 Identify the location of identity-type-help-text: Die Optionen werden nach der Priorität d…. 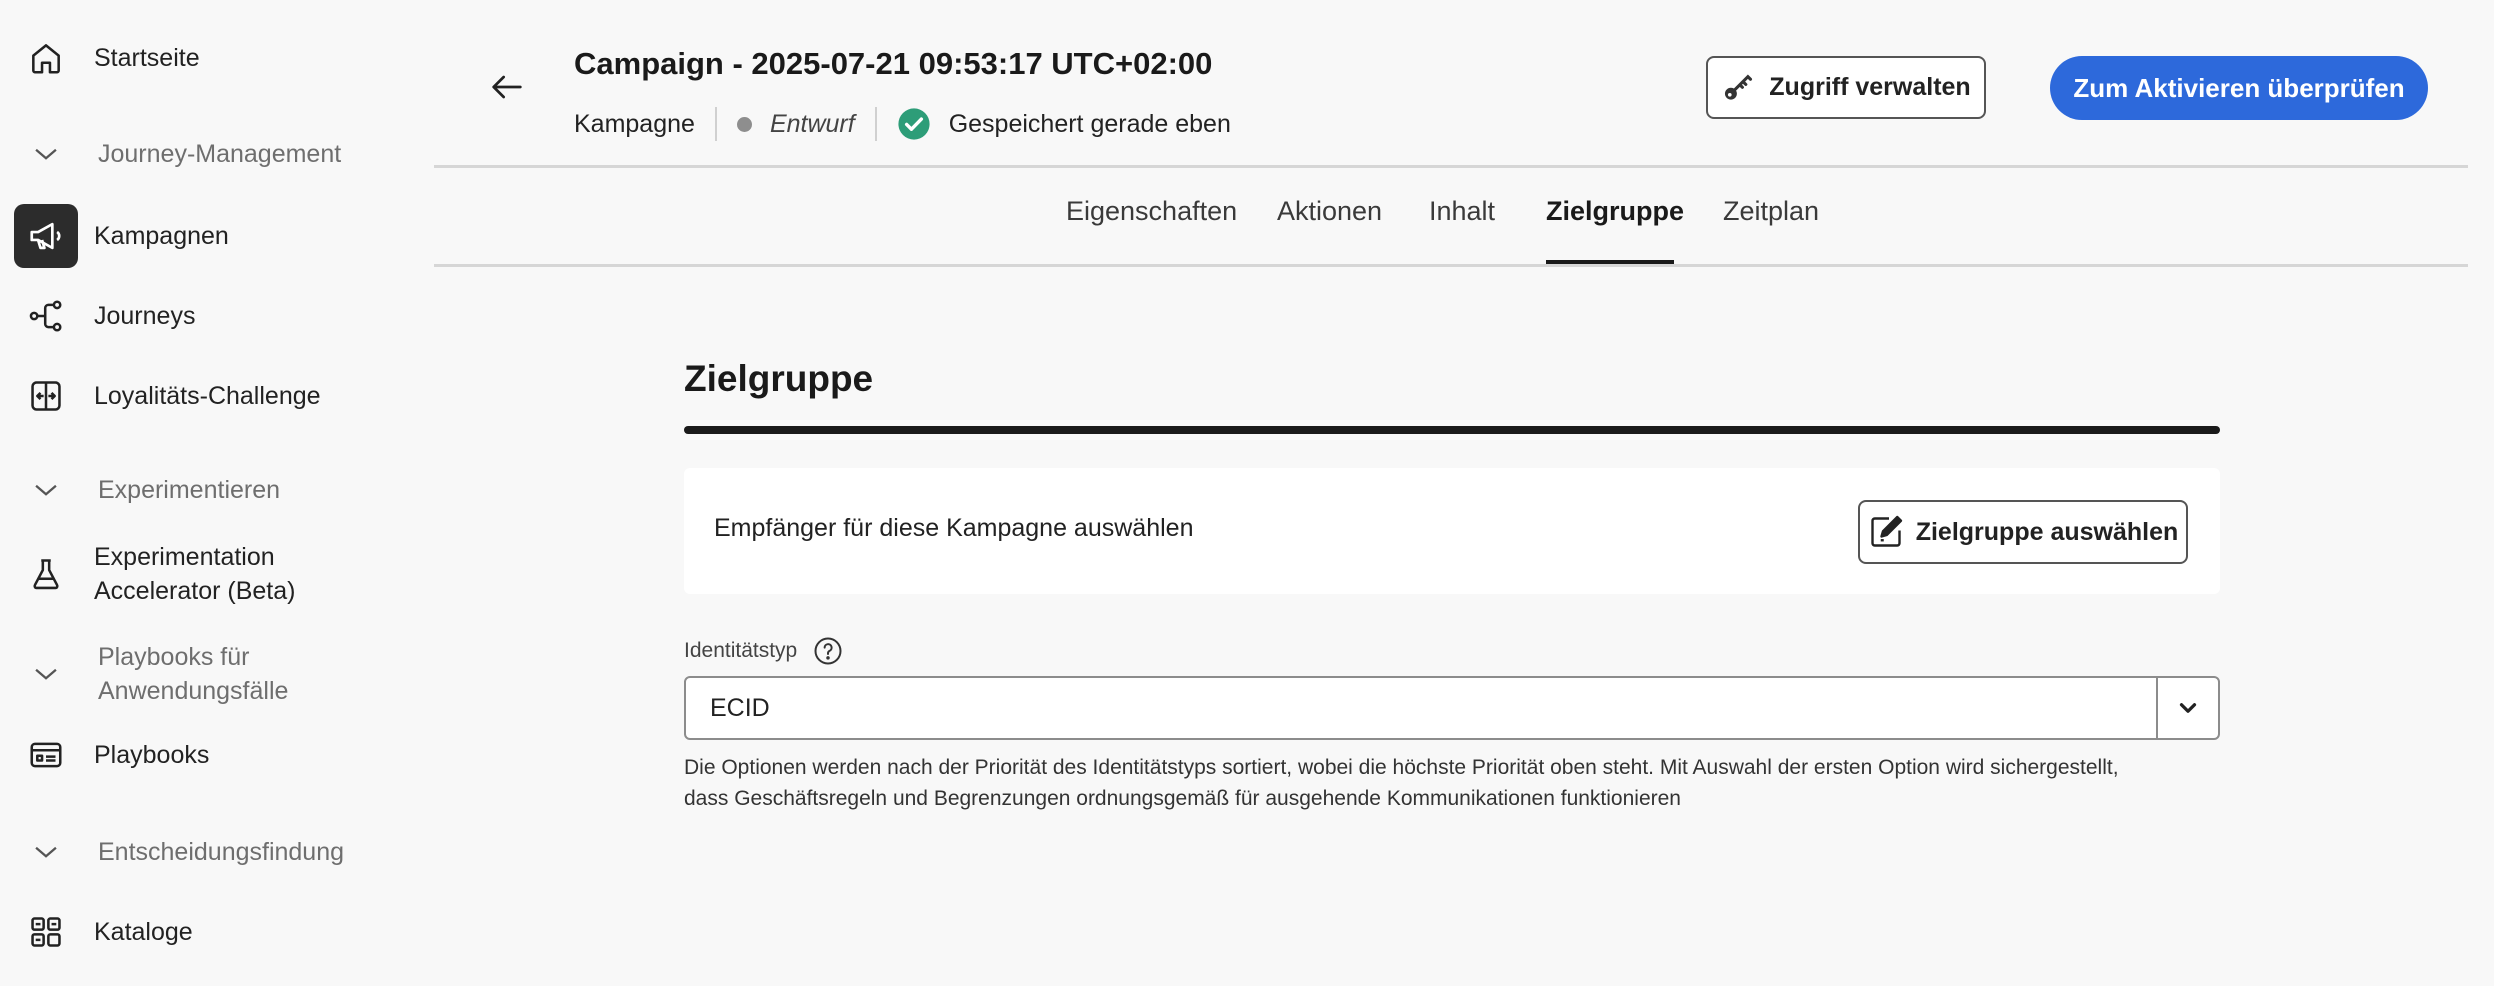
(1444, 783).